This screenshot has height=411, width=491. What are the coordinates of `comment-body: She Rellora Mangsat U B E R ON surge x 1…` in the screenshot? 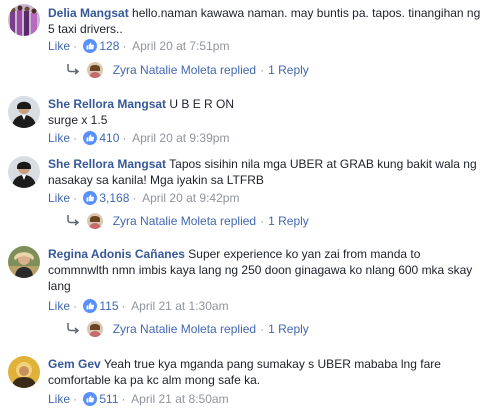 It's located at (265, 112).